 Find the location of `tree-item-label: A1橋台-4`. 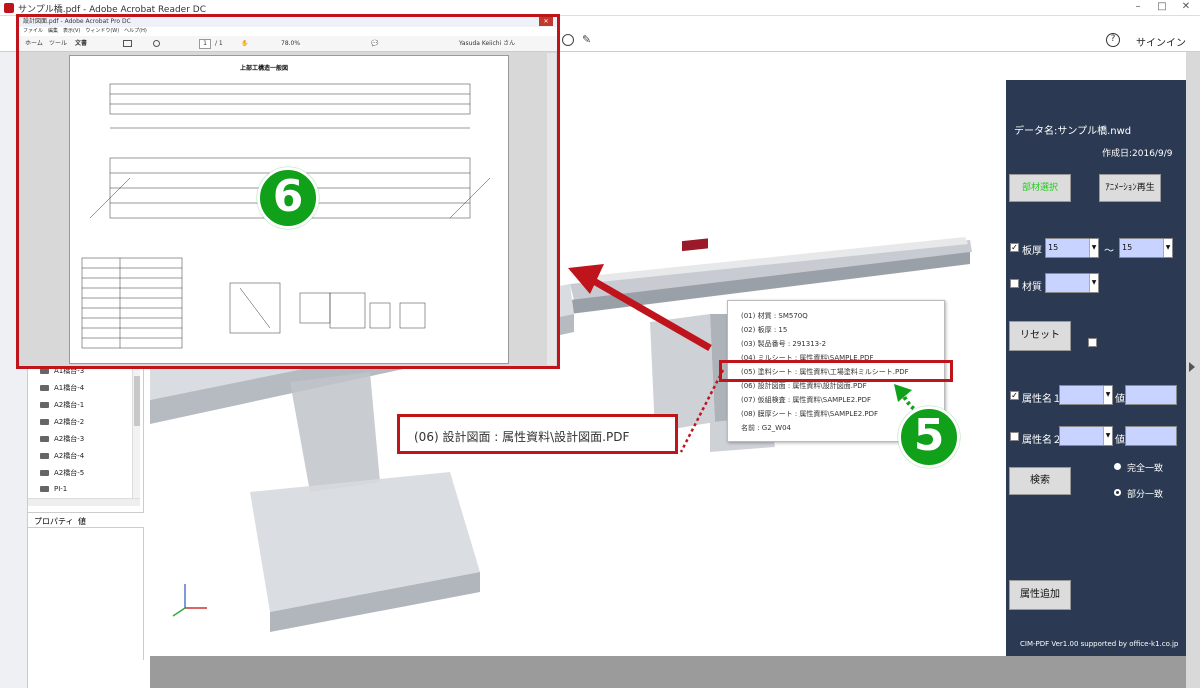

tree-item-label: A1橋台-4 is located at coordinates (69, 388).